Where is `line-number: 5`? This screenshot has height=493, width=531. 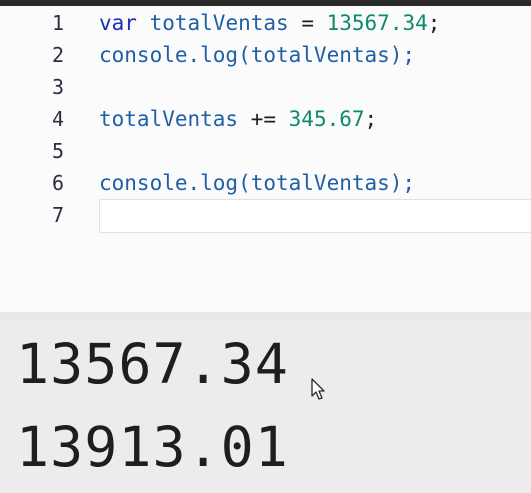
line-number: 5 is located at coordinates (57, 151).